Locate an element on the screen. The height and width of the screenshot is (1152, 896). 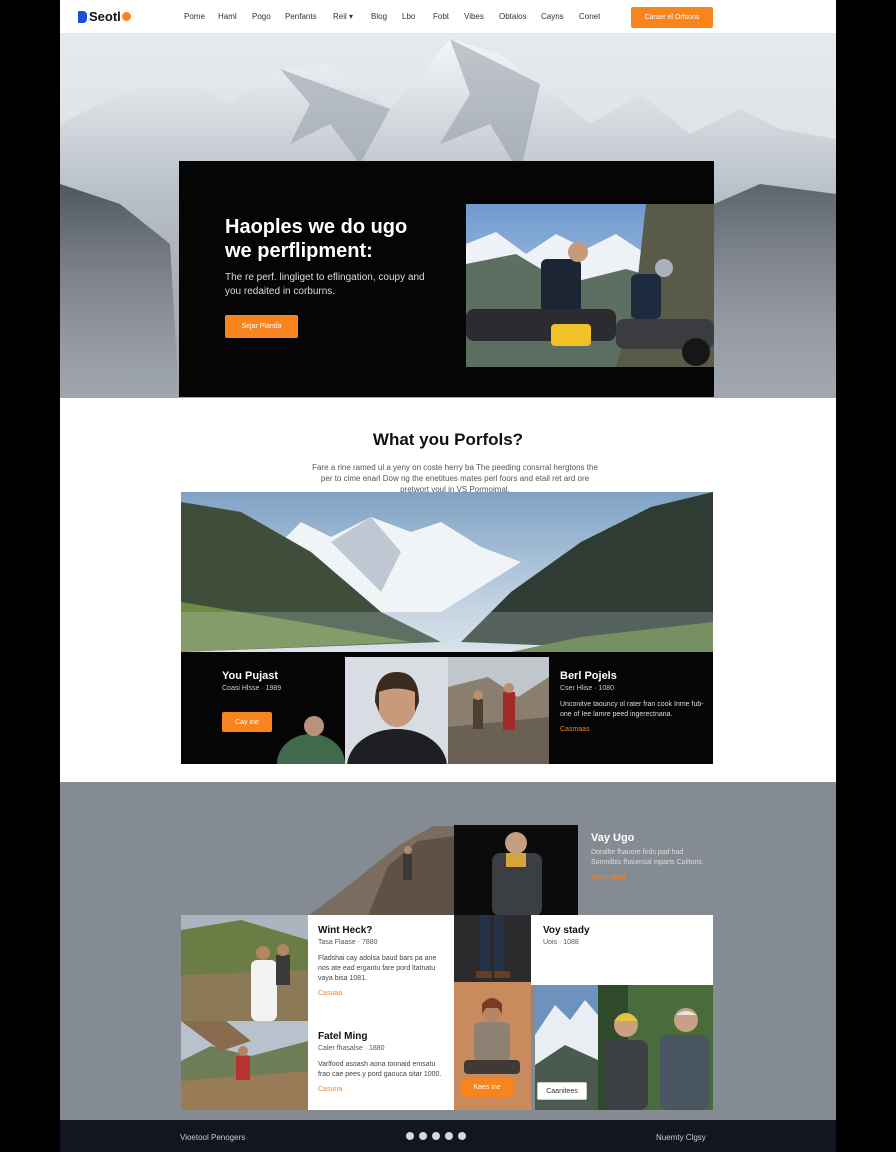
valley-landscape-photo is located at coordinates (447, 572).